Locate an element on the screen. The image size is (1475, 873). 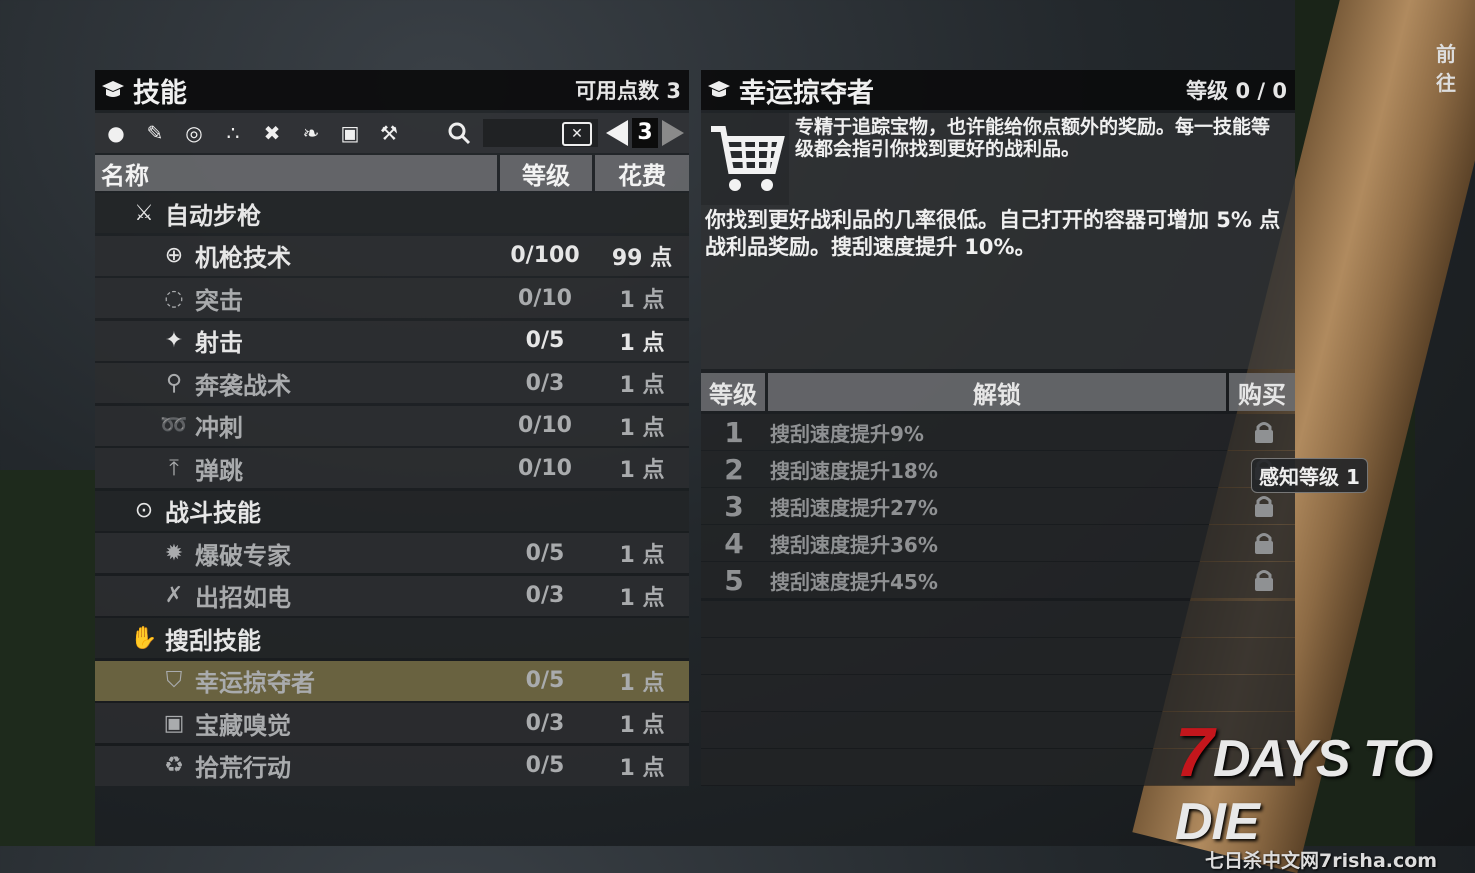
skill-name: 冲刺 is located at coordinates (219, 428).